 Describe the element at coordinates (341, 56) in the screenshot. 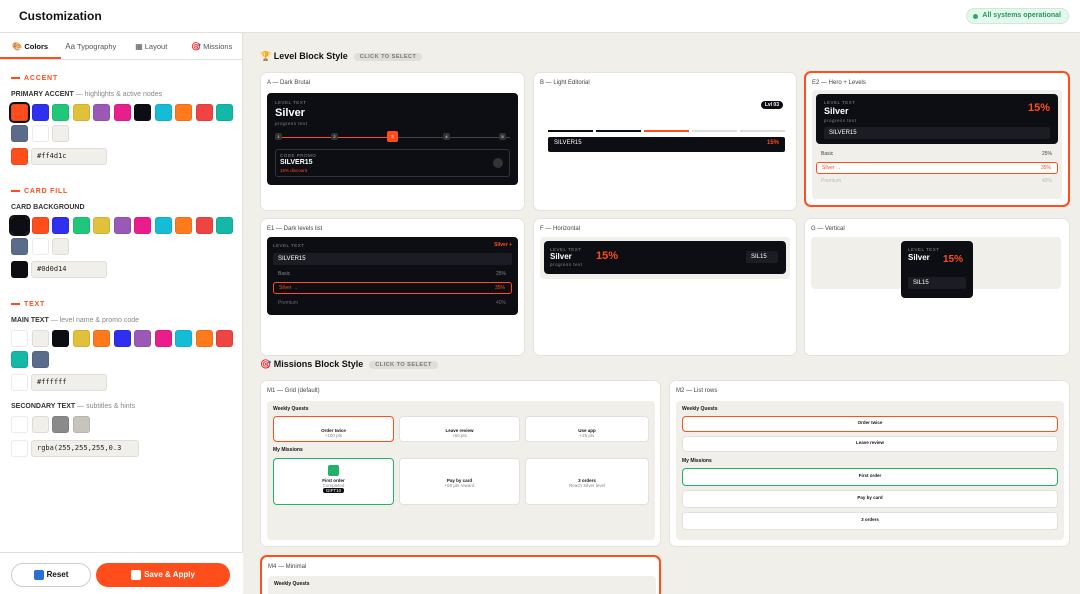

I see `level-block-heading: 🏆 Level Block Style CLICK TO SELECT` at that location.